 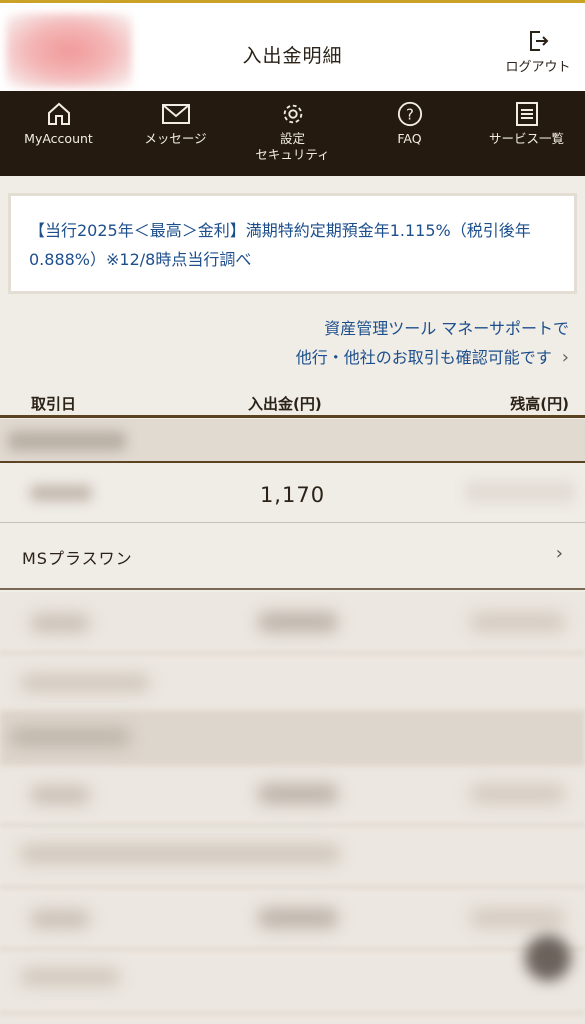 I want to click on gear-icon, so click(x=292, y=114).